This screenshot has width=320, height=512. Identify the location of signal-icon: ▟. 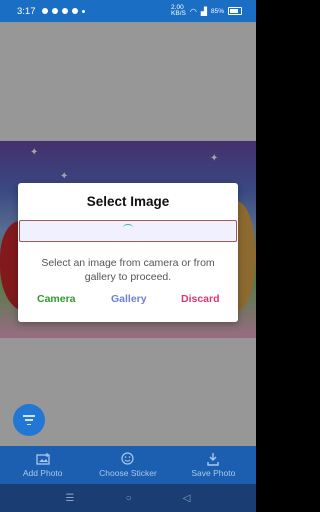
(203, 11).